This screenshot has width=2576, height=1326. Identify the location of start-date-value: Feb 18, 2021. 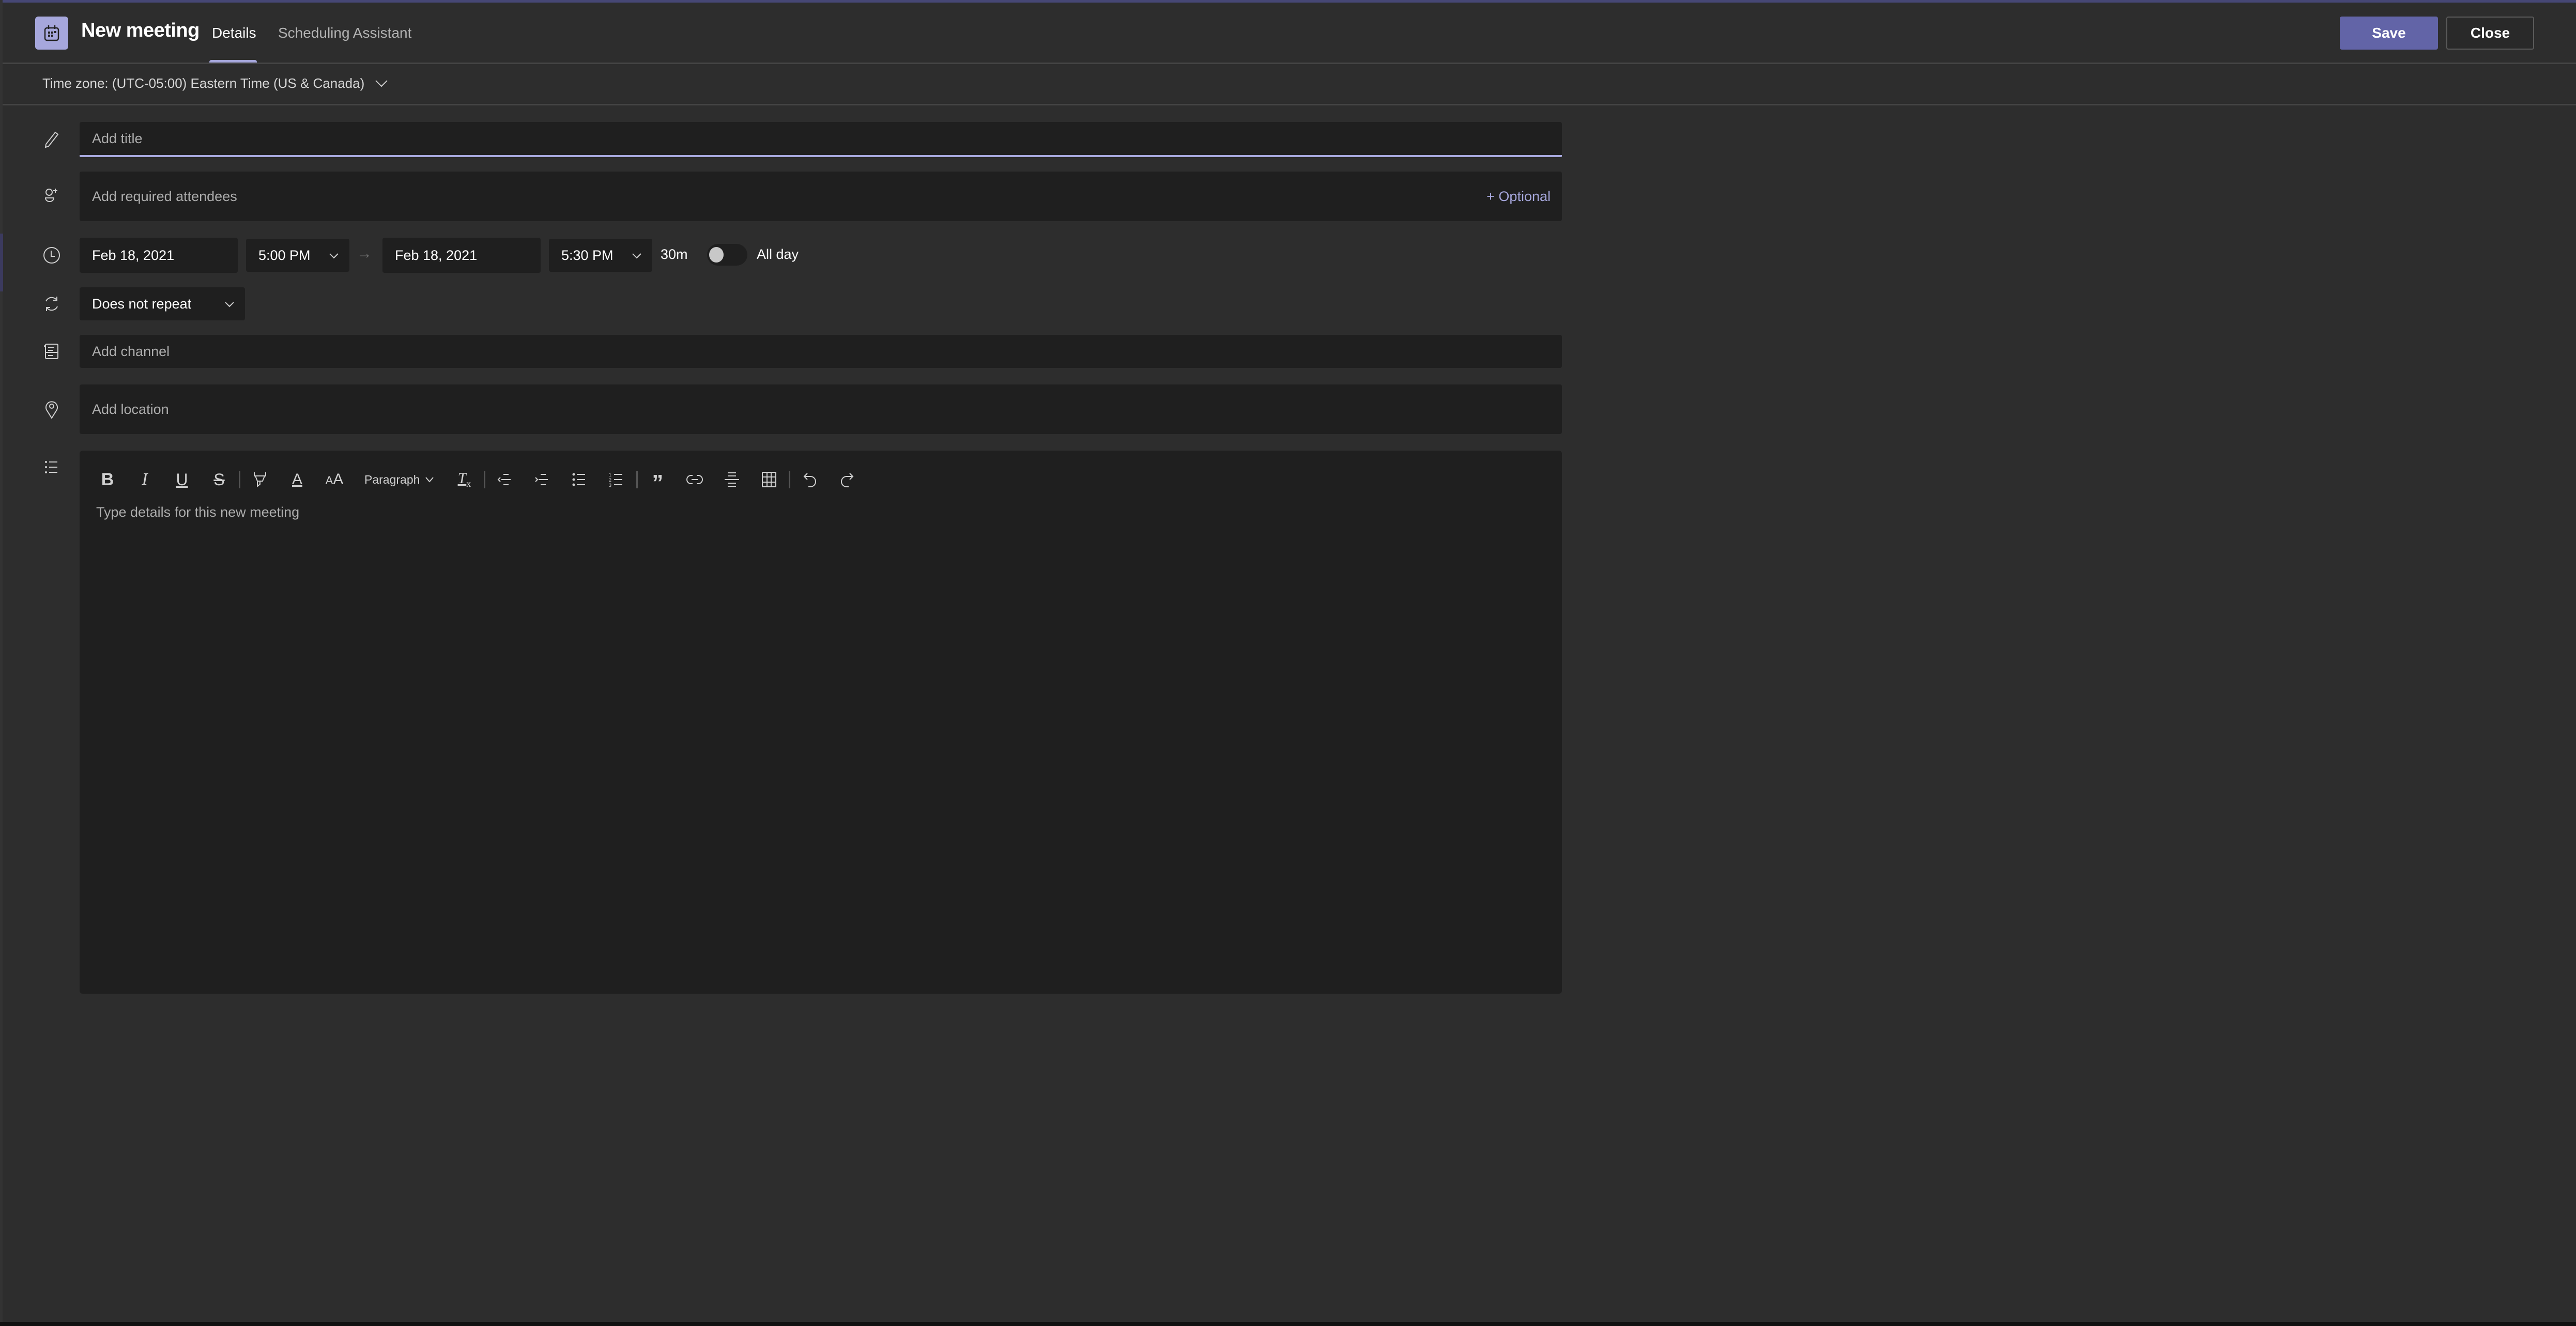
(133, 255).